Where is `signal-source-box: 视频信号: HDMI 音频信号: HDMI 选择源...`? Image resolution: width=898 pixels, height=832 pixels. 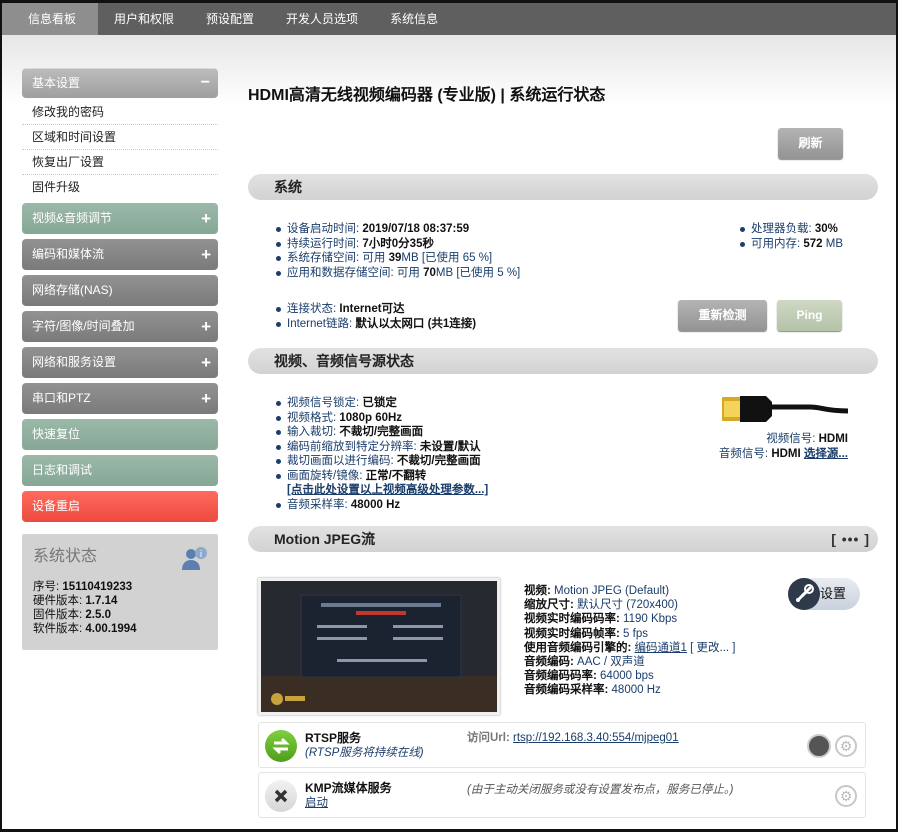
signal-source-box: 视频信号: HDMI 音频信号: HDMI 选择源... is located at coordinates (776, 447).